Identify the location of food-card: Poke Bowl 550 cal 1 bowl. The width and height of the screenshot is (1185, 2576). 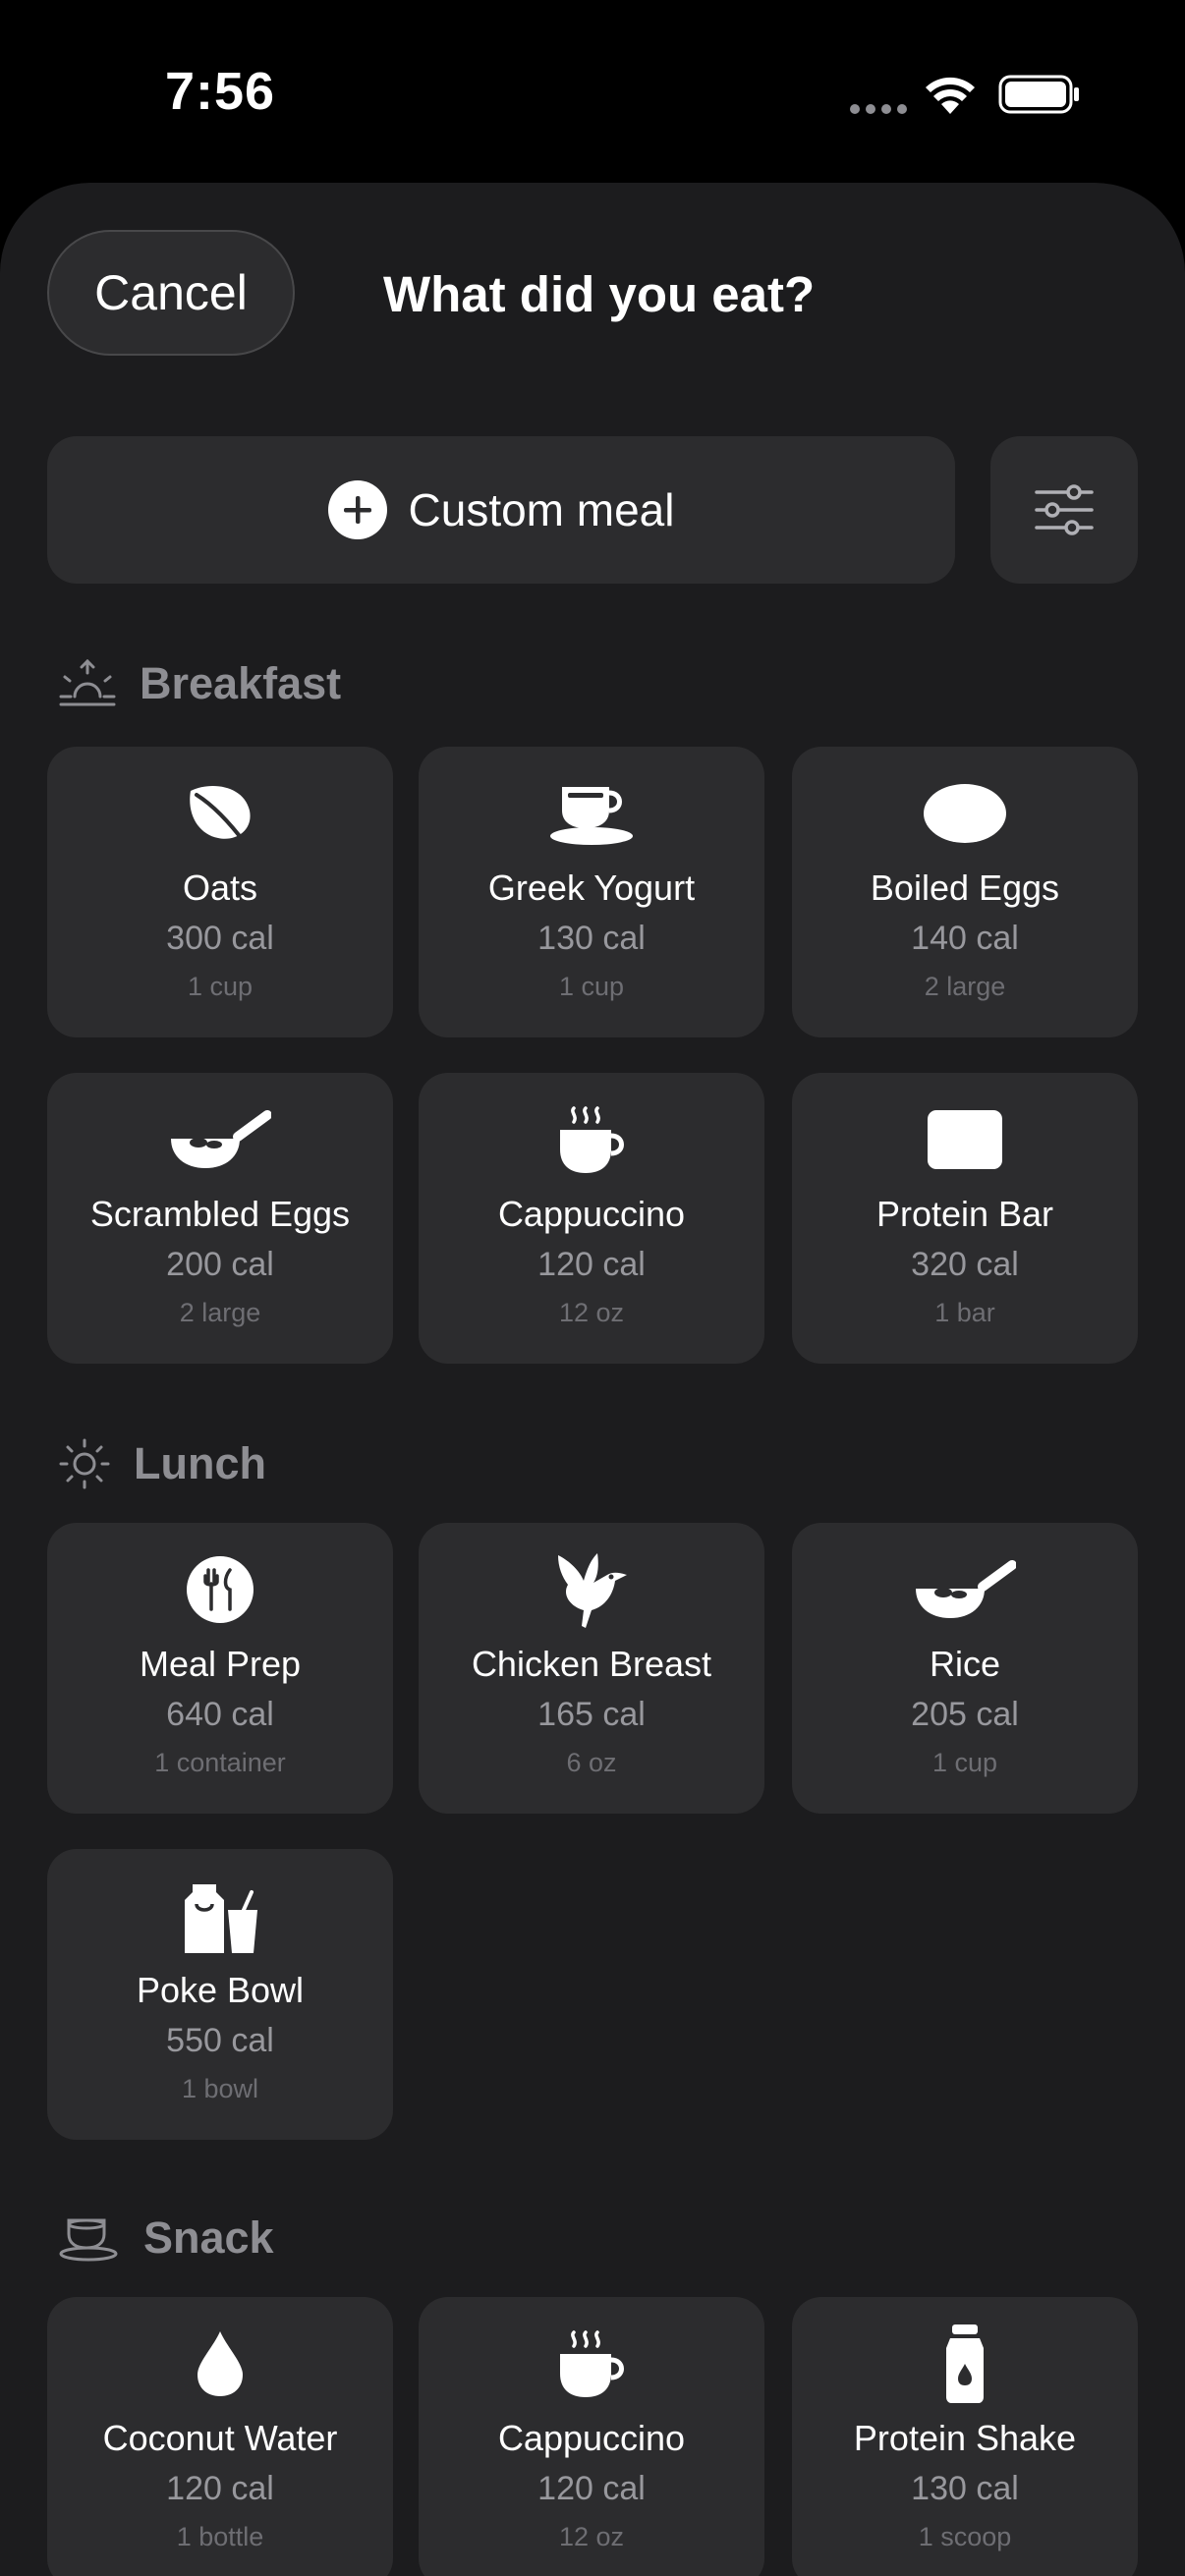
(220, 1994).